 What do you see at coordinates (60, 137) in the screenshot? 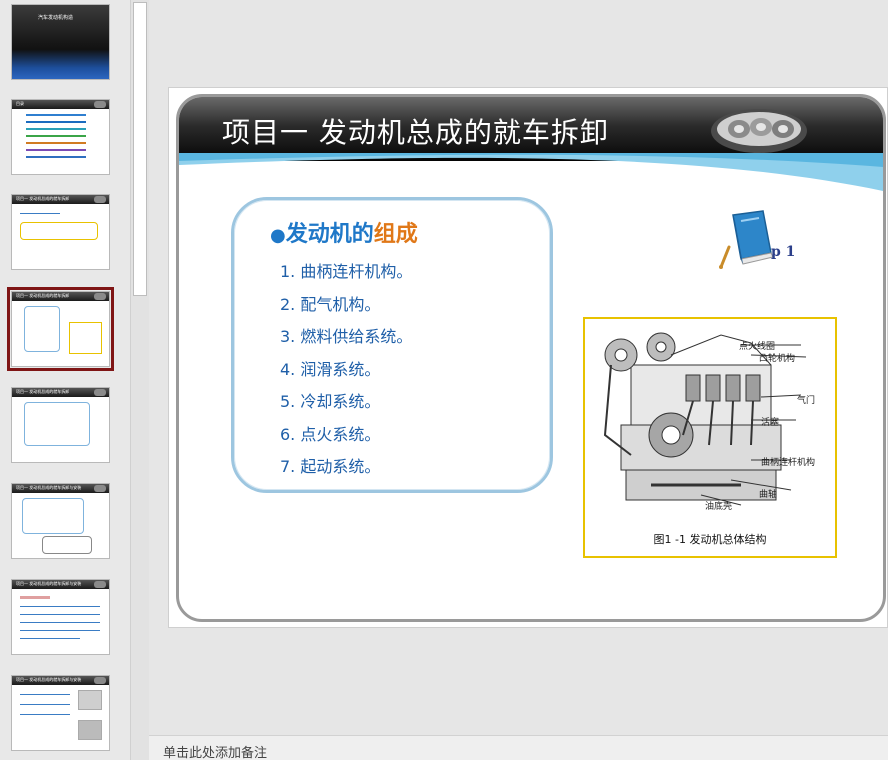
I see `slide-thumbnail-2: 目录` at bounding box center [60, 137].